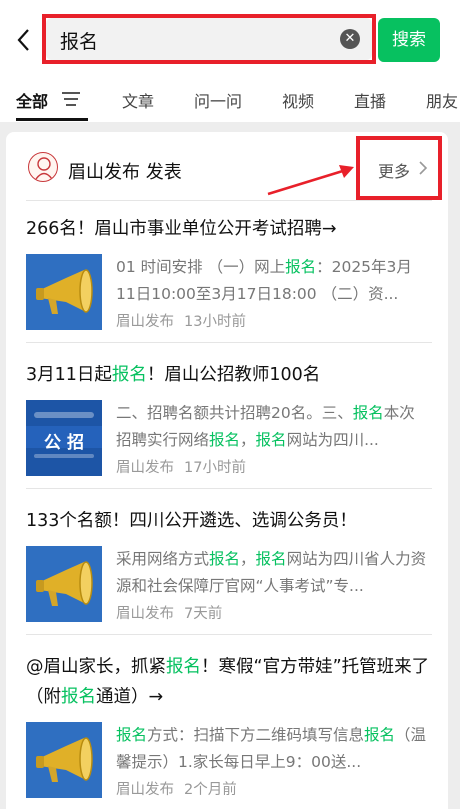  I want to click on tab-ask: 问一问, so click(218, 100).